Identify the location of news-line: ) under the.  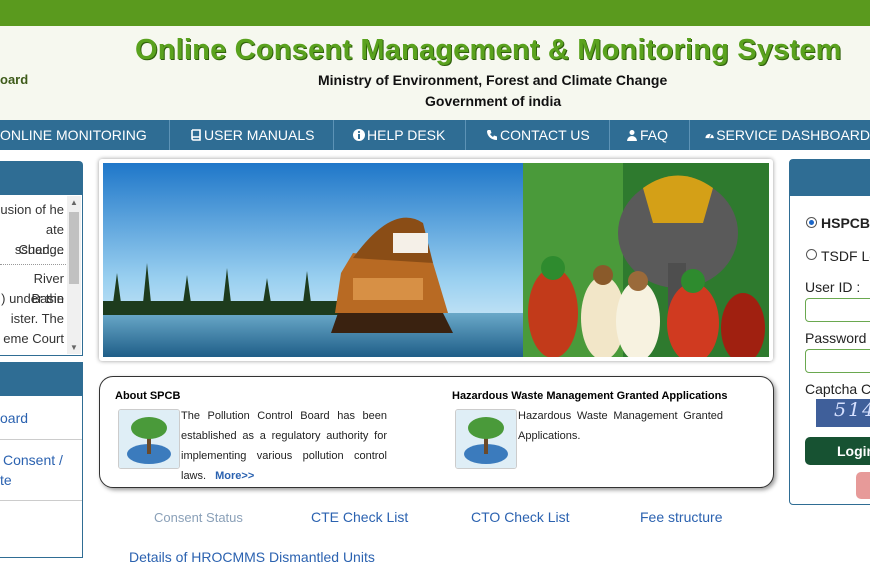
(32, 298).